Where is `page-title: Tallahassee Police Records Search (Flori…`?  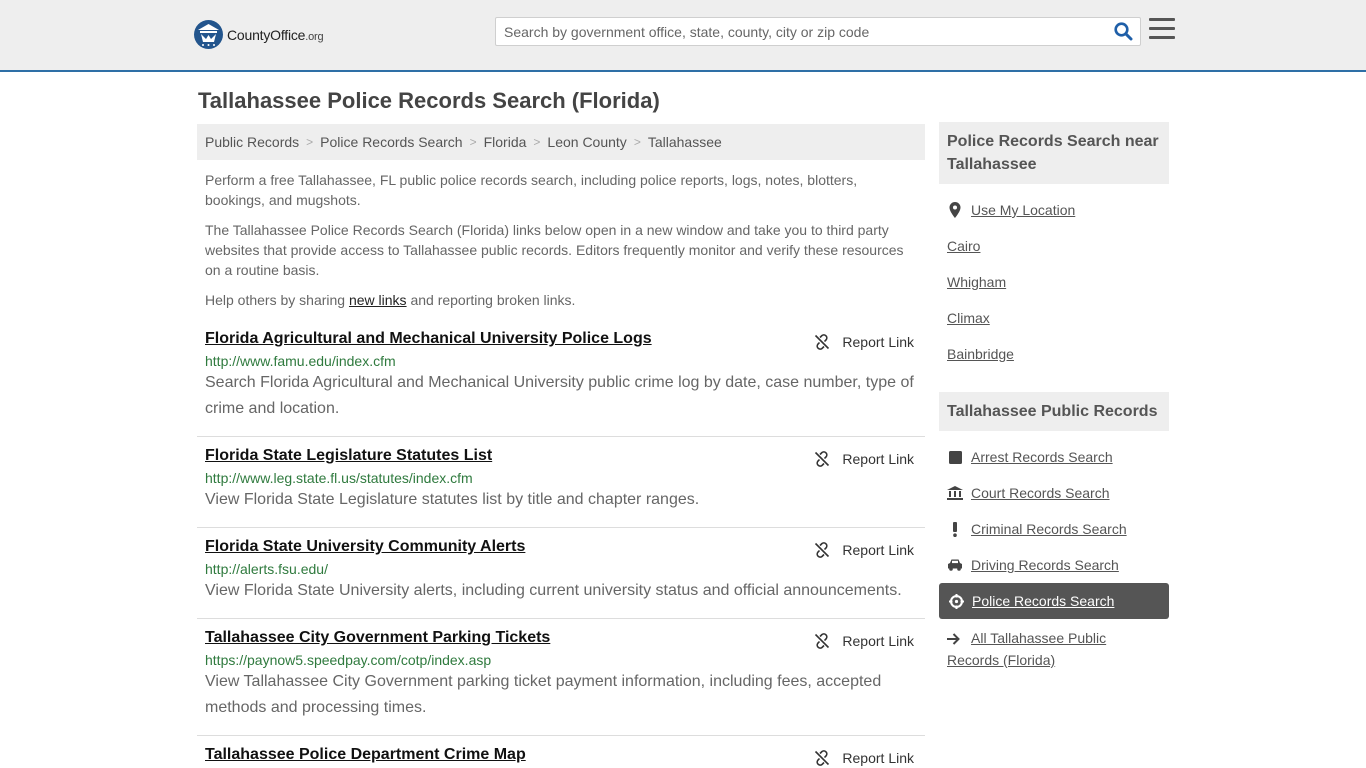
page-title: Tallahassee Police Records Search (Flori… is located at coordinates (429, 100).